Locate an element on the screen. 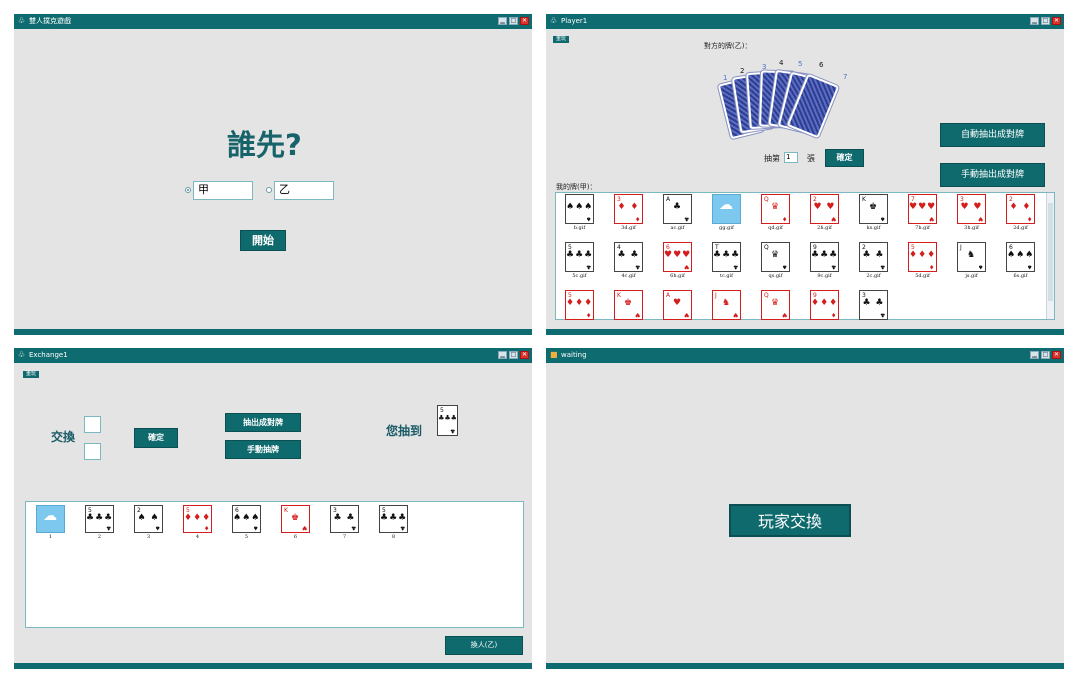  auto-draw-pairs-label: 自動抽出成對牌 is located at coordinates (992, 135).